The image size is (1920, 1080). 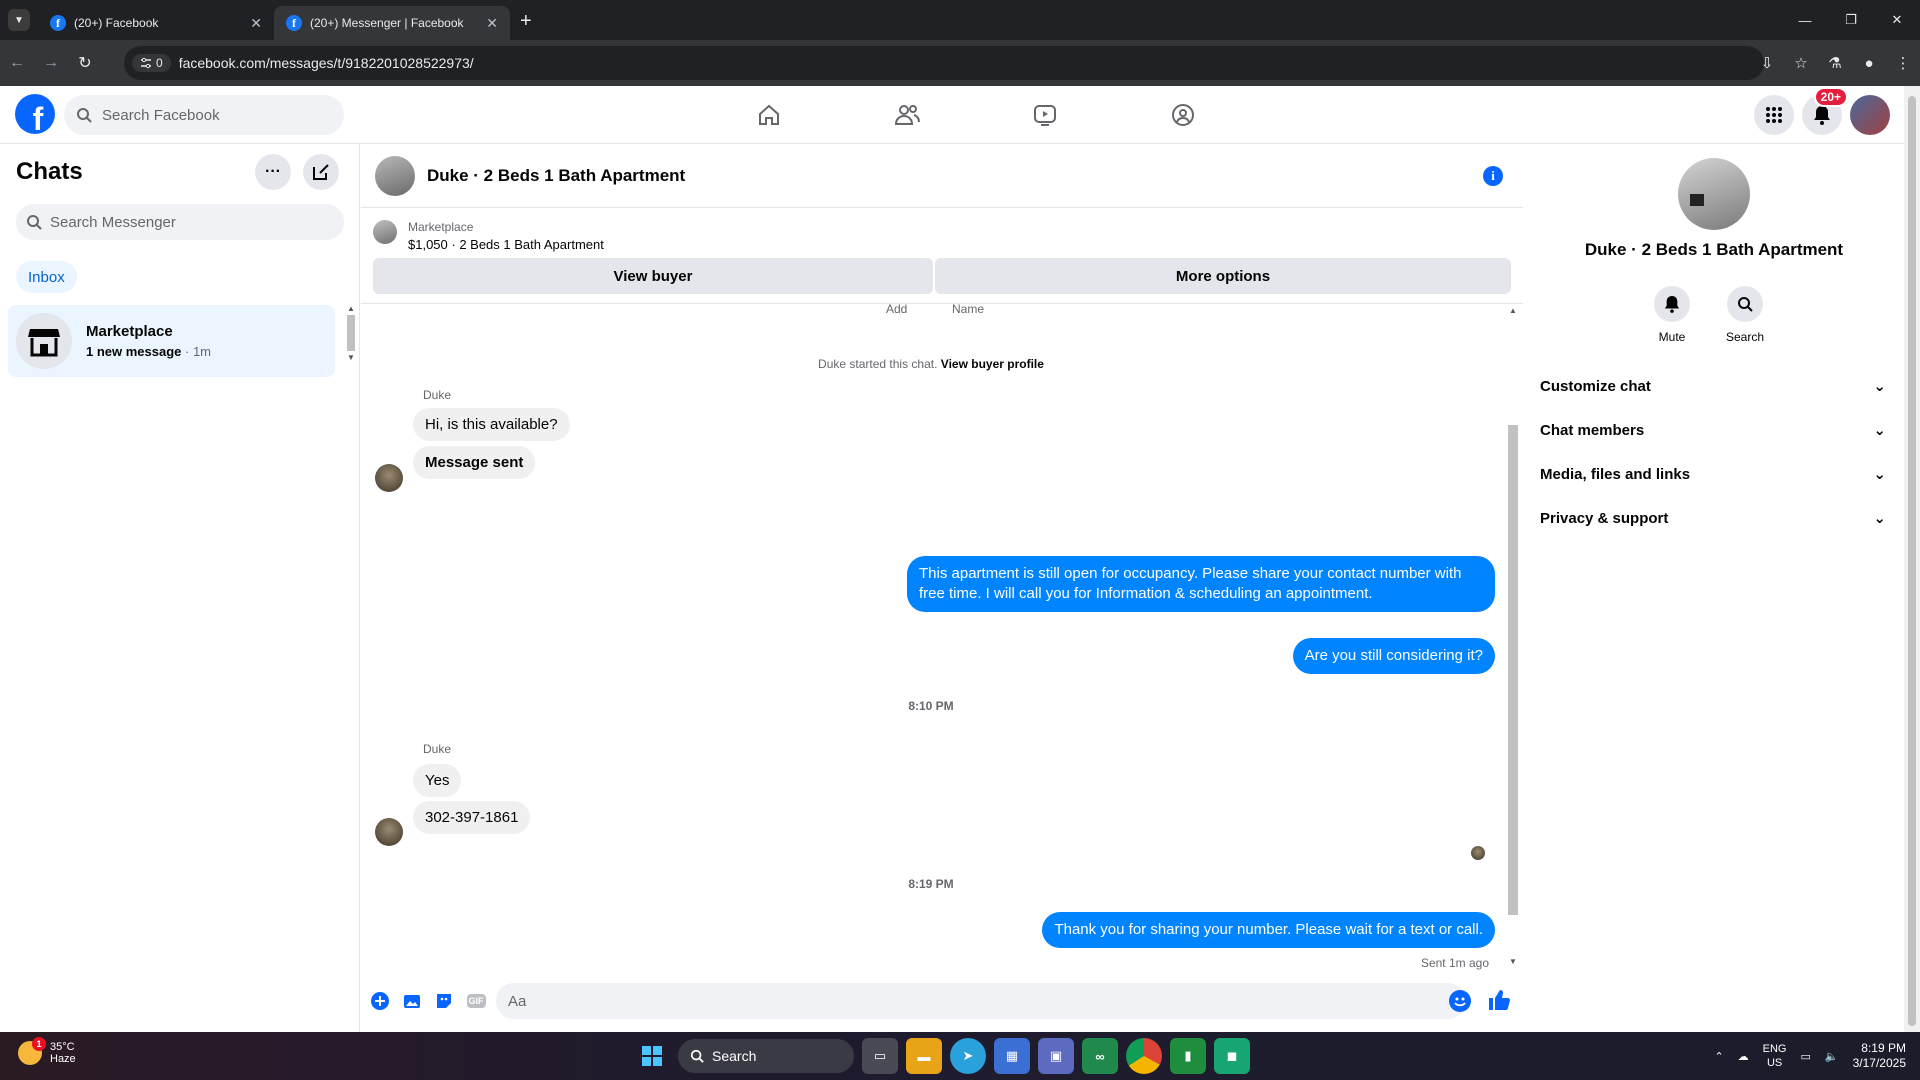 I want to click on forward-arrow-icon: →, so click(x=51, y=63).